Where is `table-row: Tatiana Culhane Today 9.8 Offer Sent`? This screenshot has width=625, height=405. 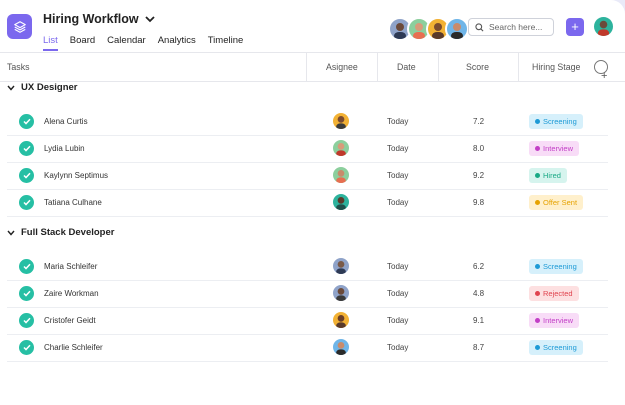
table-row: Tatiana Culhane Today 9.8 Offer Sent is located at coordinates (307, 203).